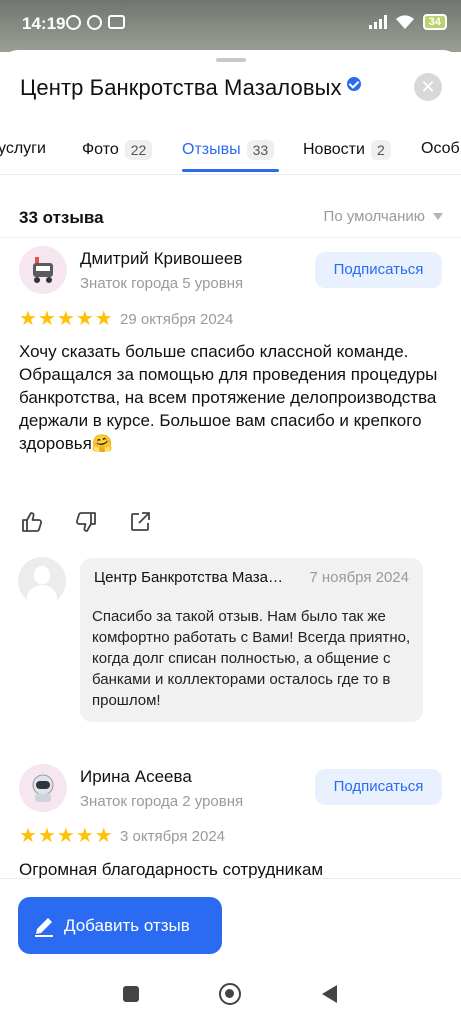 The image size is (461, 1024). Describe the element at coordinates (230, 170) in the screenshot. I see `active-tab-indicator` at that location.